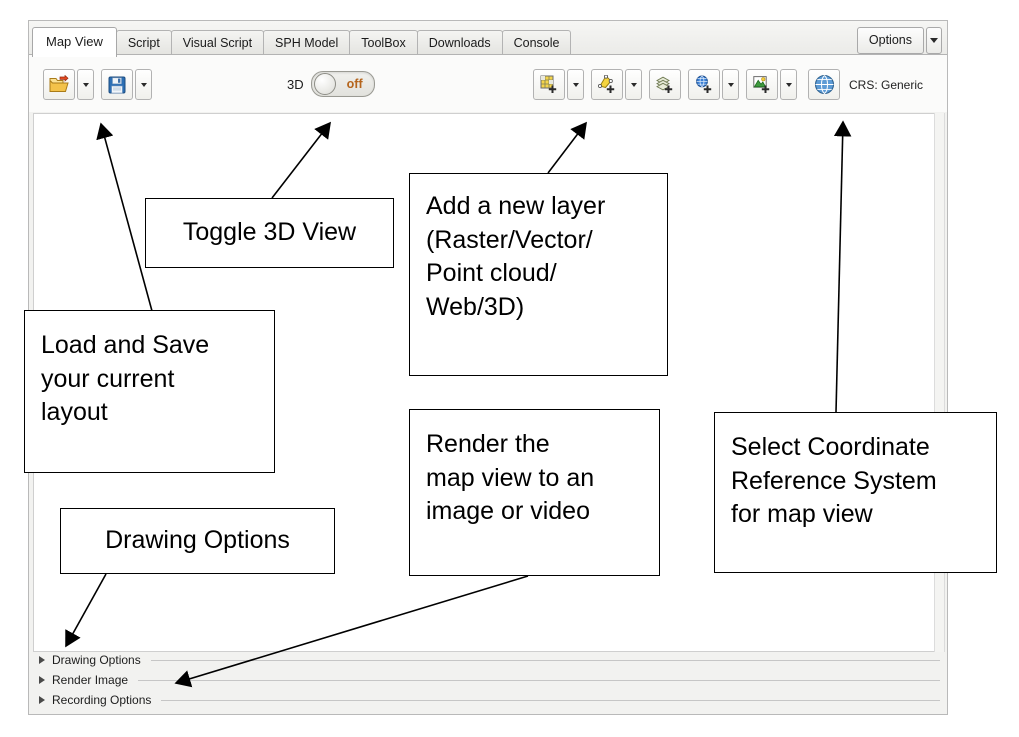 This screenshot has width=1019, height=737. I want to click on add-point-cloud-icon, so click(663, 84).